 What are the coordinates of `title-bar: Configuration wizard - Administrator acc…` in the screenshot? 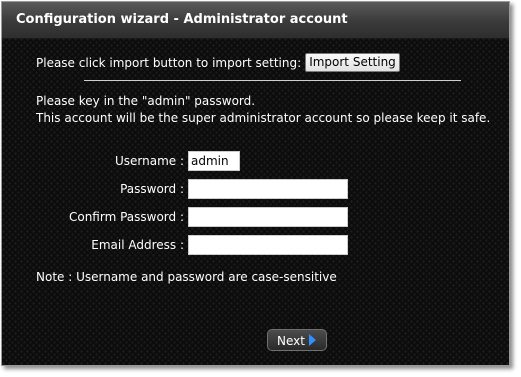 It's located at (255, 20).